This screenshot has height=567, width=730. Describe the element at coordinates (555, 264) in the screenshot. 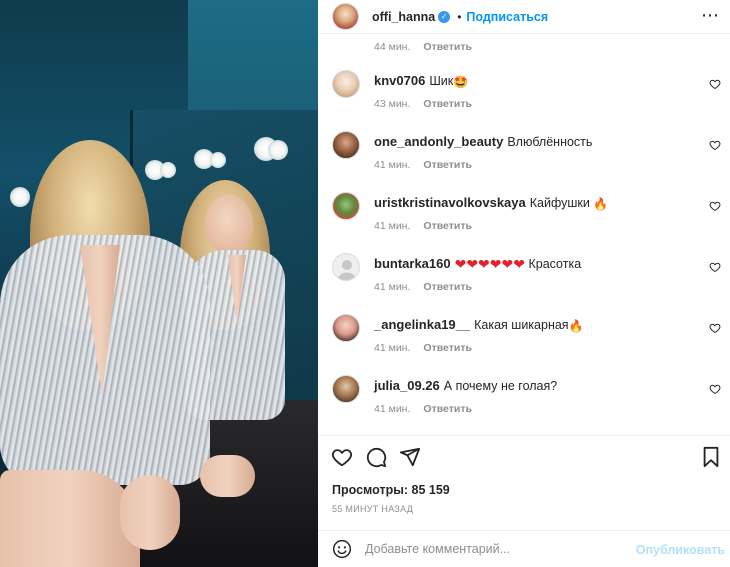

I see `comment-body: Красотка` at that location.